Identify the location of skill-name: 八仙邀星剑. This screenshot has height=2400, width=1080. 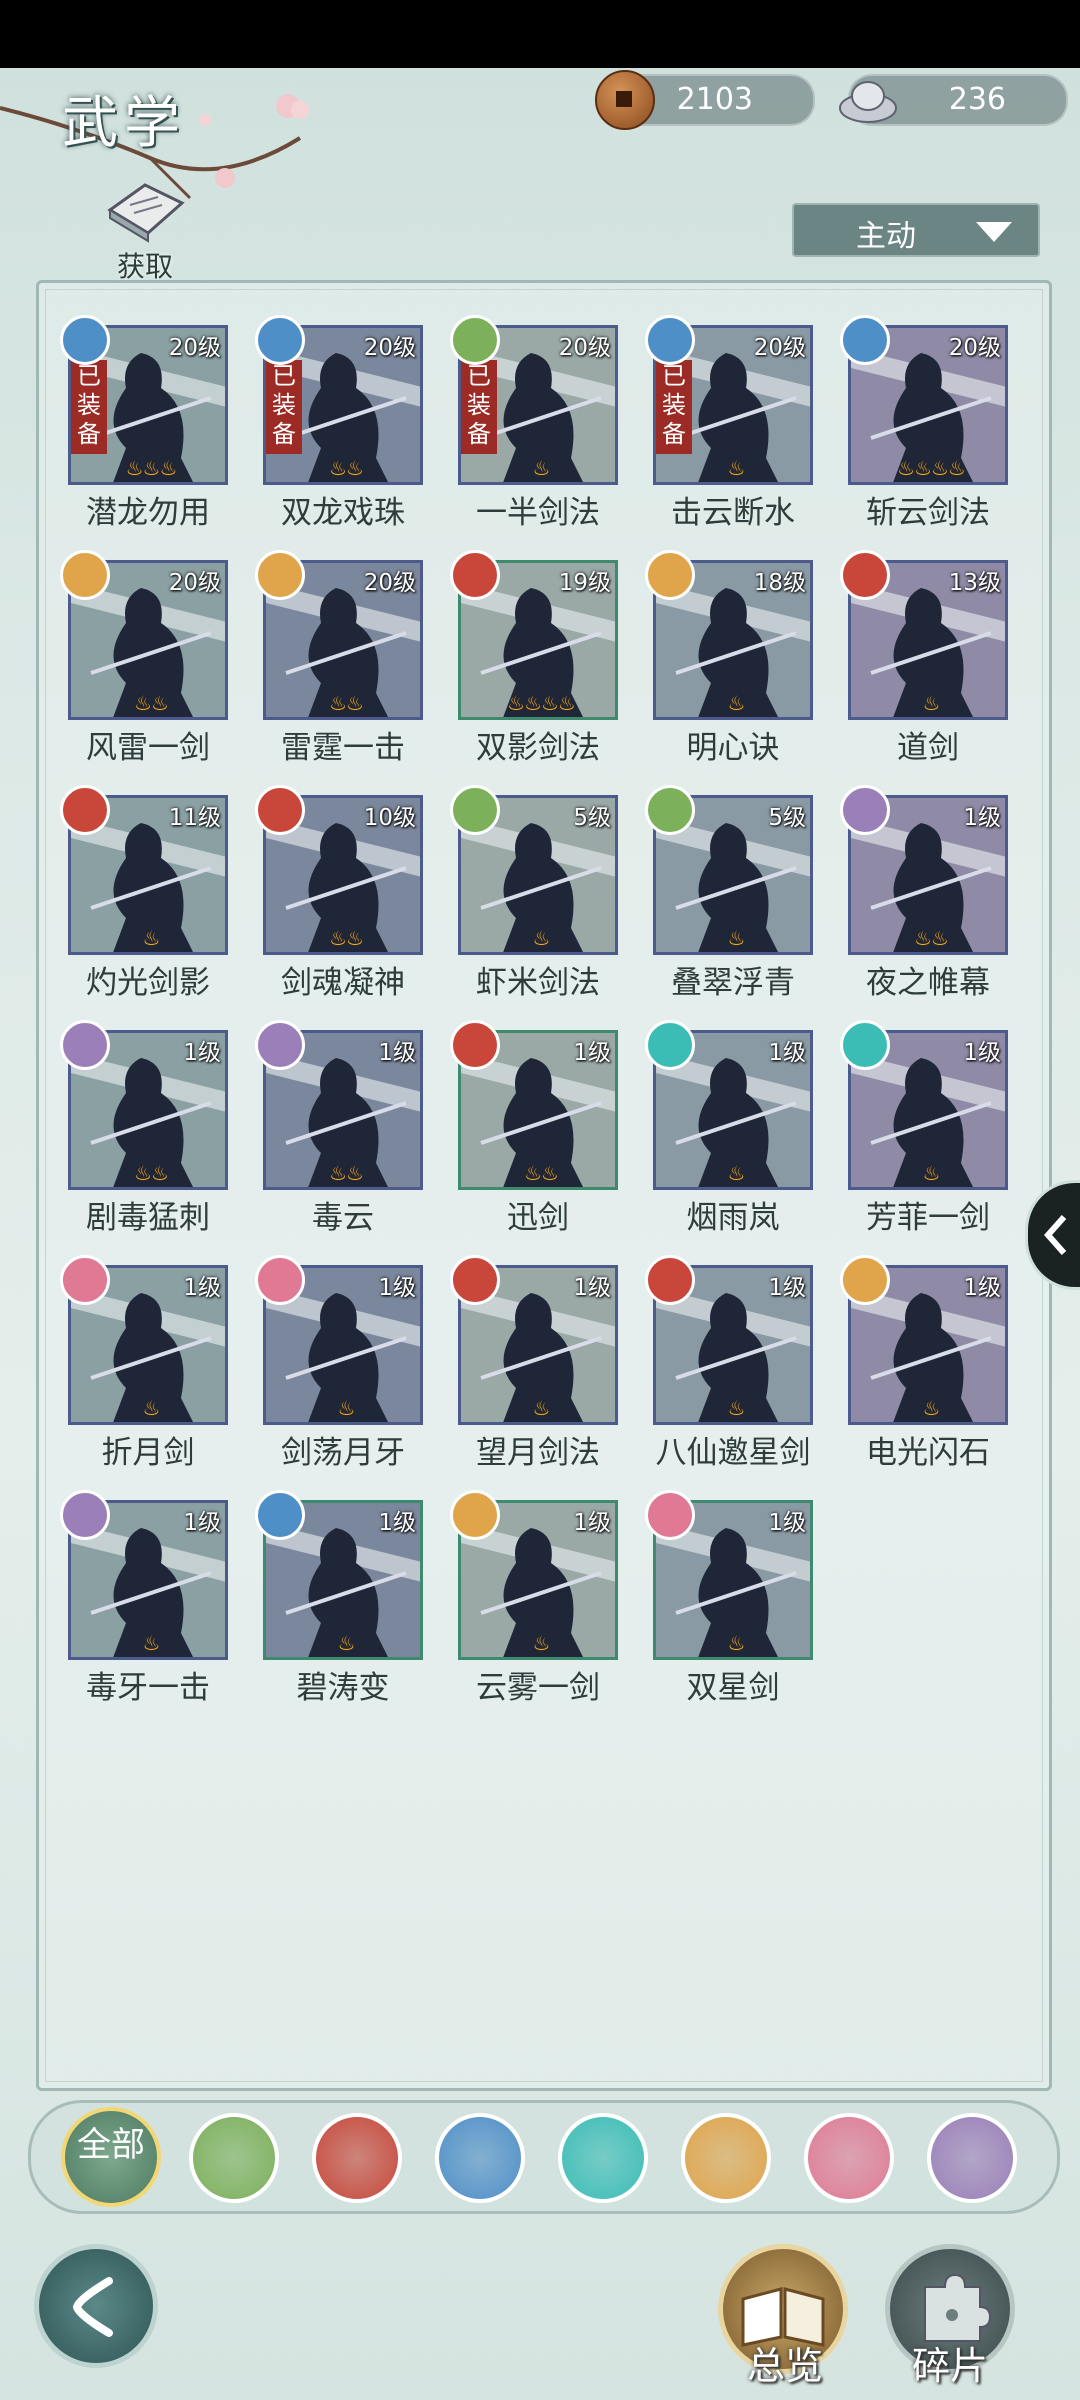
(733, 1453).